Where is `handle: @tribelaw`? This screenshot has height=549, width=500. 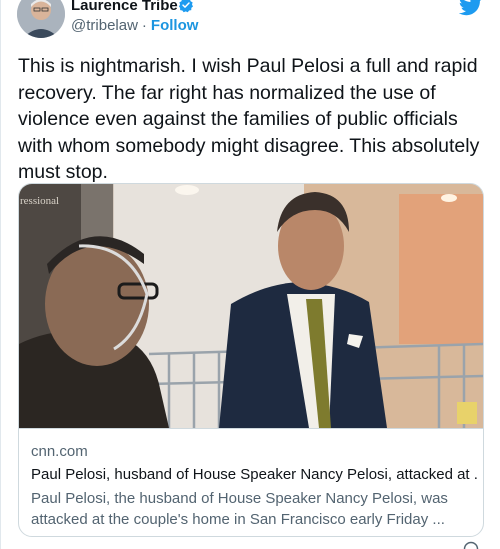 handle: @tribelaw is located at coordinates (104, 25).